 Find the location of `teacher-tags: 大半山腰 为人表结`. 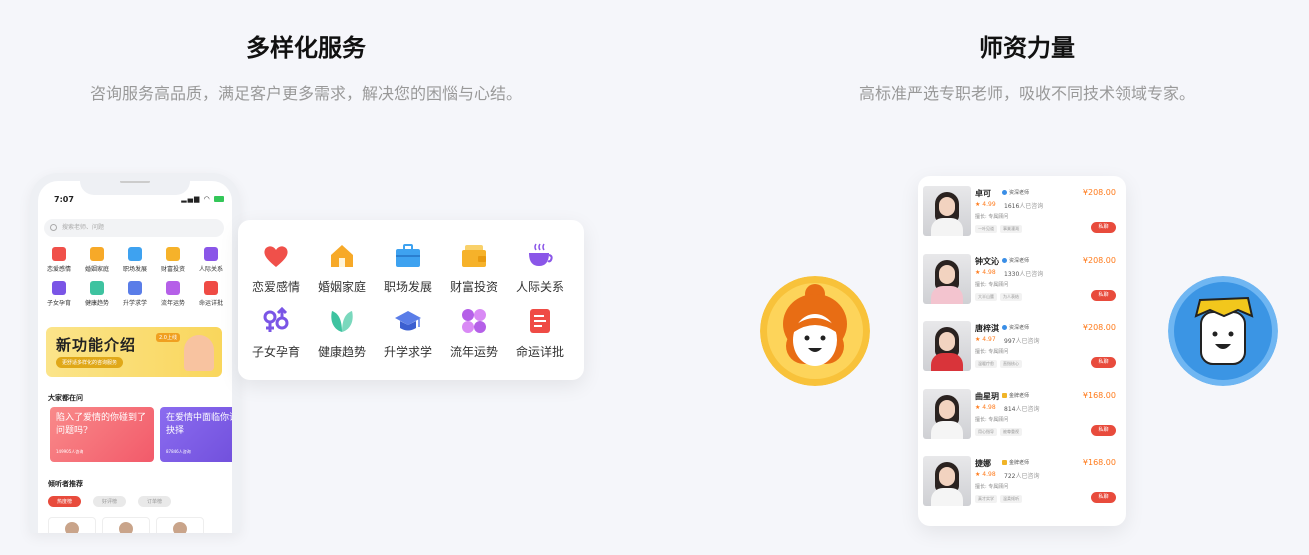

teacher-tags: 大半山腰 为人表结 is located at coordinates (998, 296).